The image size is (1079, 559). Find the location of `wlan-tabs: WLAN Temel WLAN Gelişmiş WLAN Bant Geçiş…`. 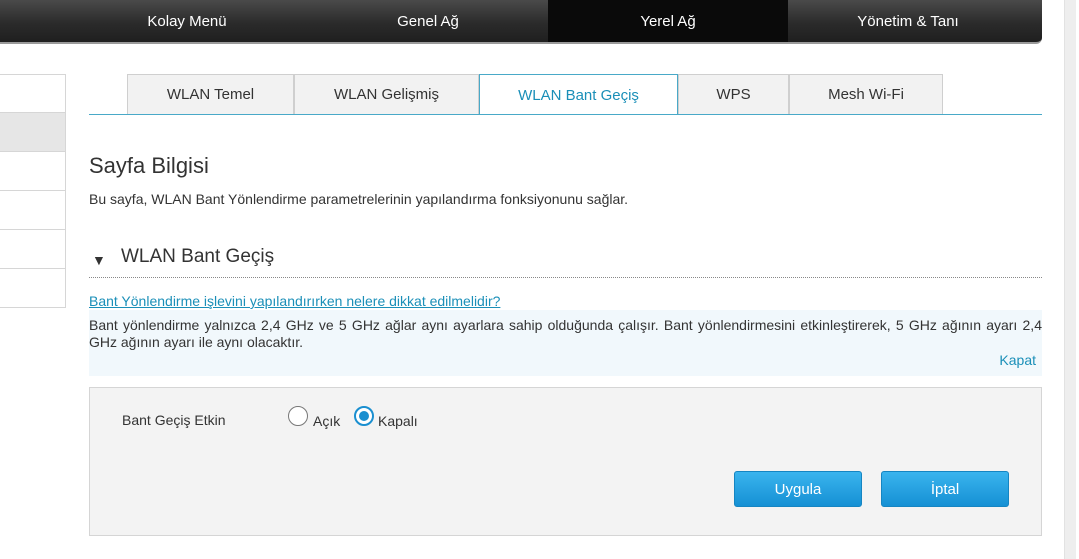

wlan-tabs: WLAN Temel WLAN Gelişmiş WLAN Bant Geçiş… is located at coordinates (535, 94).